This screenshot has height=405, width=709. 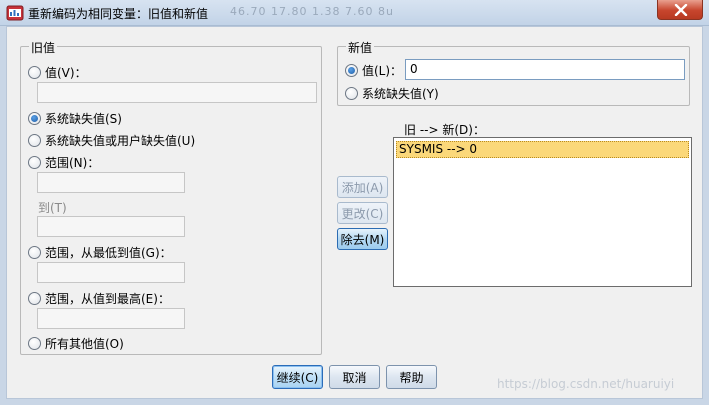 I want to click on range-label: 范围(N)：, so click(x=72, y=163).